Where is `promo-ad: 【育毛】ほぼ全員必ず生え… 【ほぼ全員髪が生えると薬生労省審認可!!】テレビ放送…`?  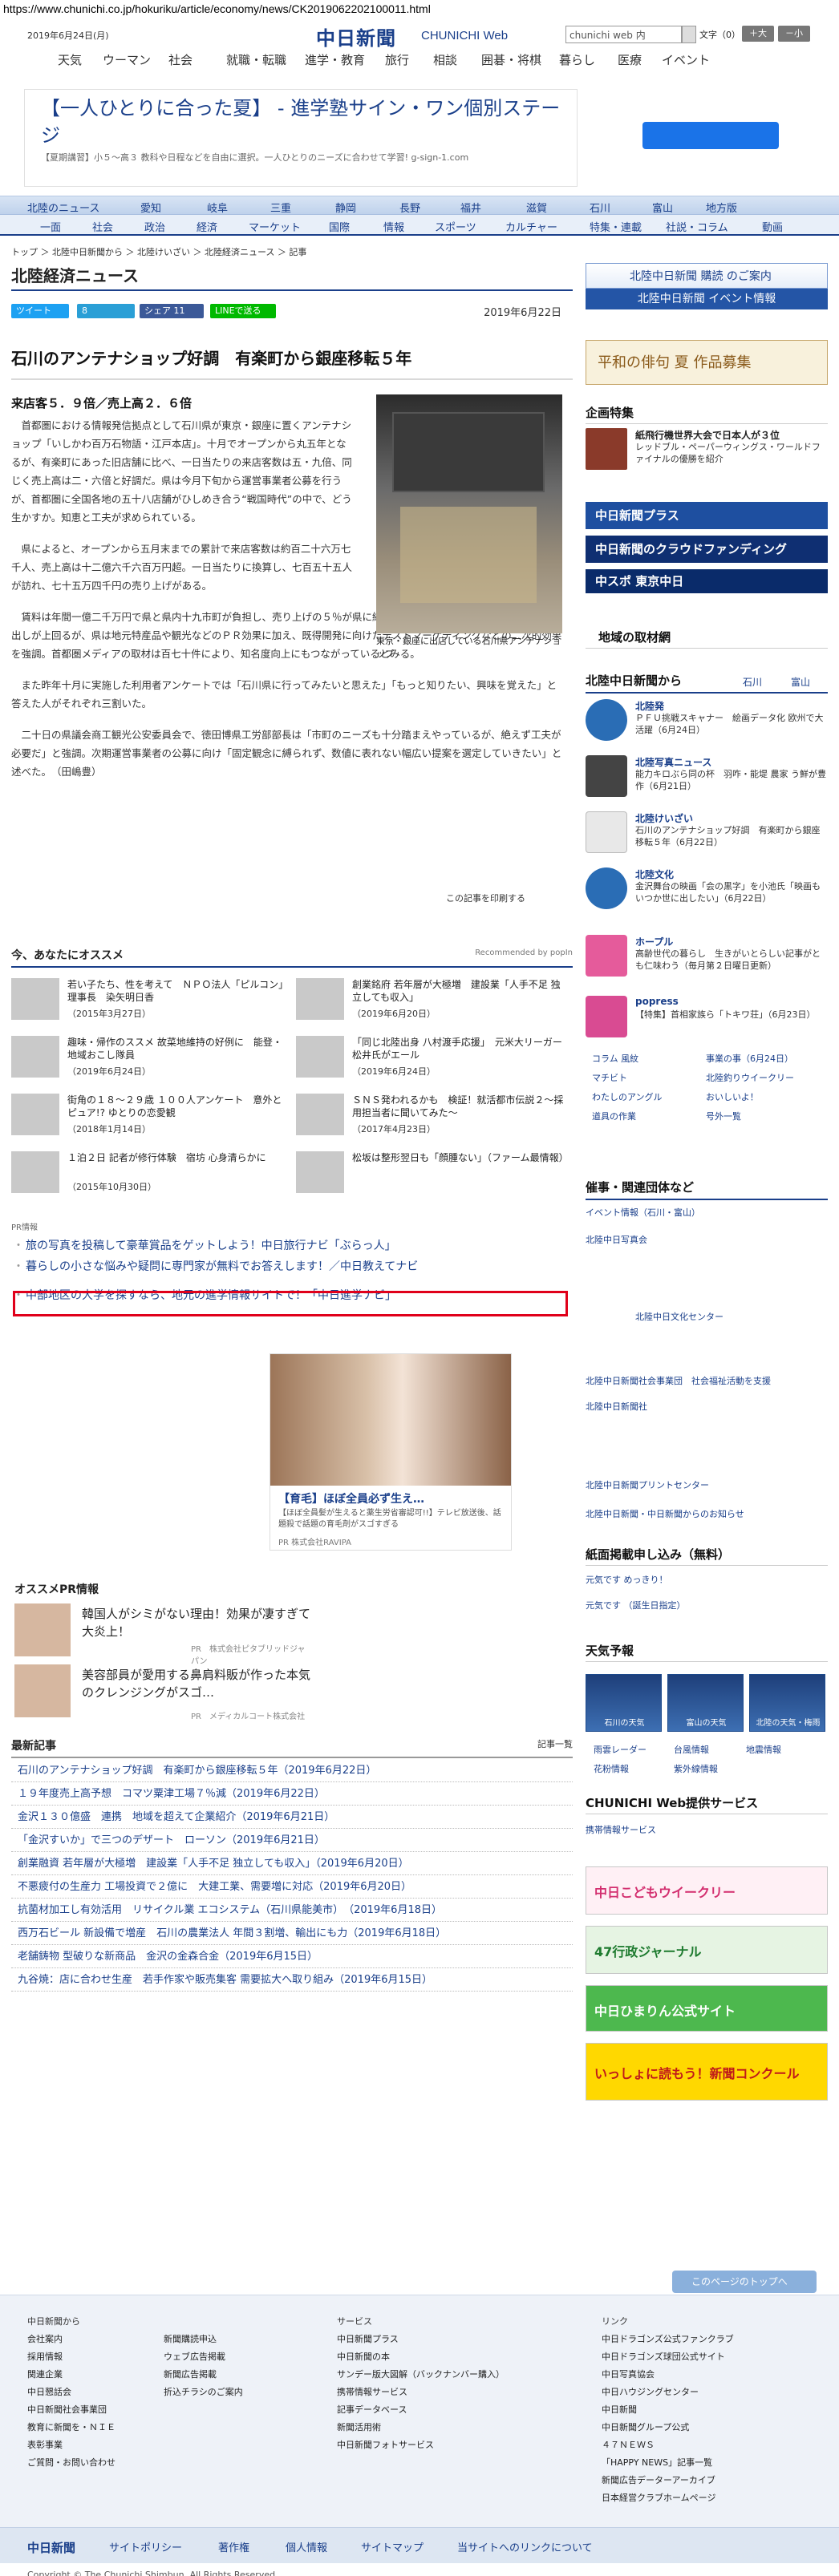 promo-ad: 【育毛】ほぼ全員必ず生え… 【ほぼ全員髪が生えると薬生労省審認可!!】テレビ放送… is located at coordinates (391, 1452).